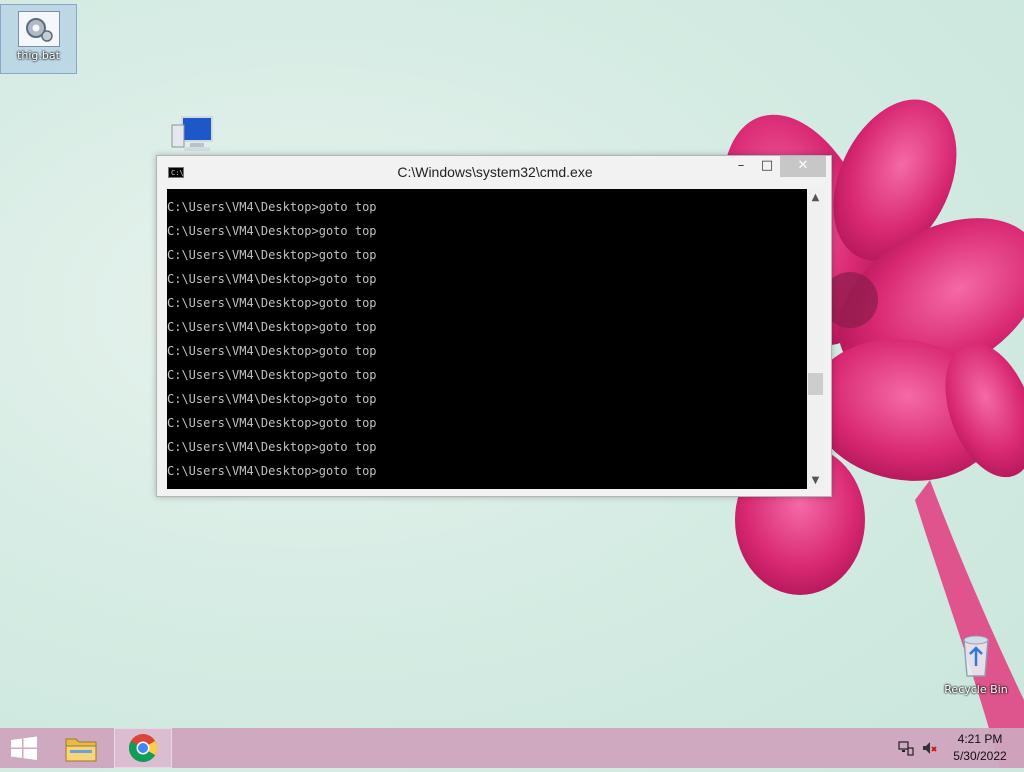  I want to click on title-bar: C:\ C:\Windows\system32\cmd.exe – □ ✕, so click(494, 172).